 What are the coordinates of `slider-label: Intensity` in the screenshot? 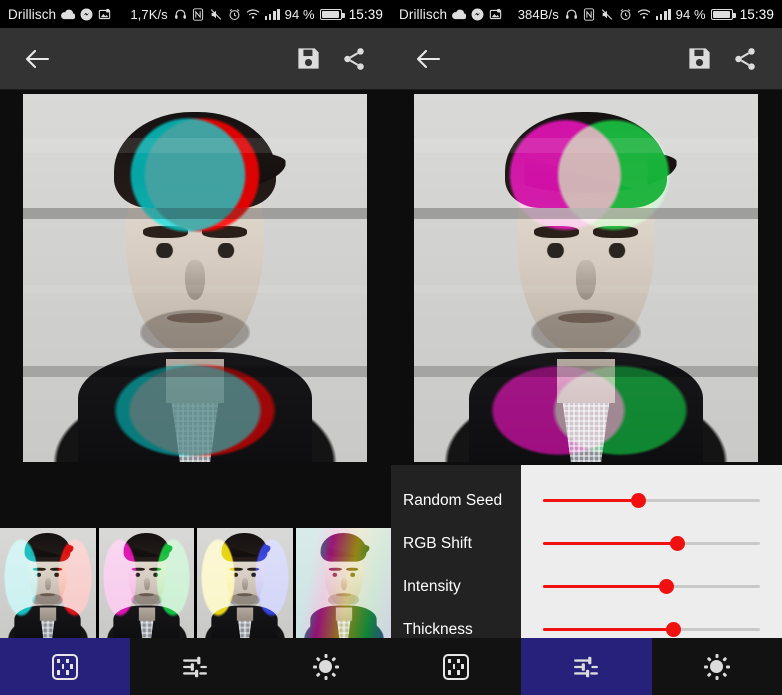 It's located at (432, 586).